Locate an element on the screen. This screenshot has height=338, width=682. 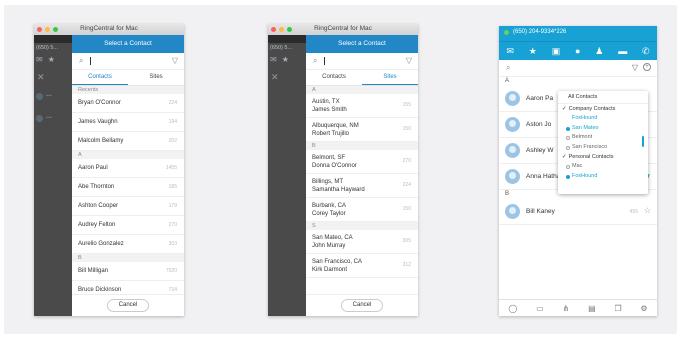
tree-icon: ⋔ is located at coordinates (566, 308).